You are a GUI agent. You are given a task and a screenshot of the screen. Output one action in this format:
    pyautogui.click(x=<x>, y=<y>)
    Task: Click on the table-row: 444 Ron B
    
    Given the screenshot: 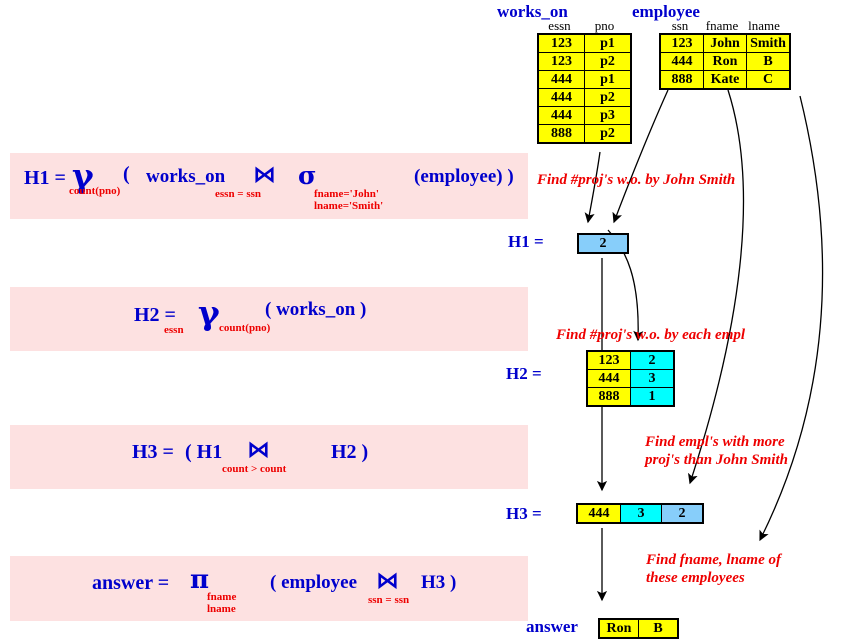 What is the action you would take?
    pyautogui.click(x=725, y=61)
    